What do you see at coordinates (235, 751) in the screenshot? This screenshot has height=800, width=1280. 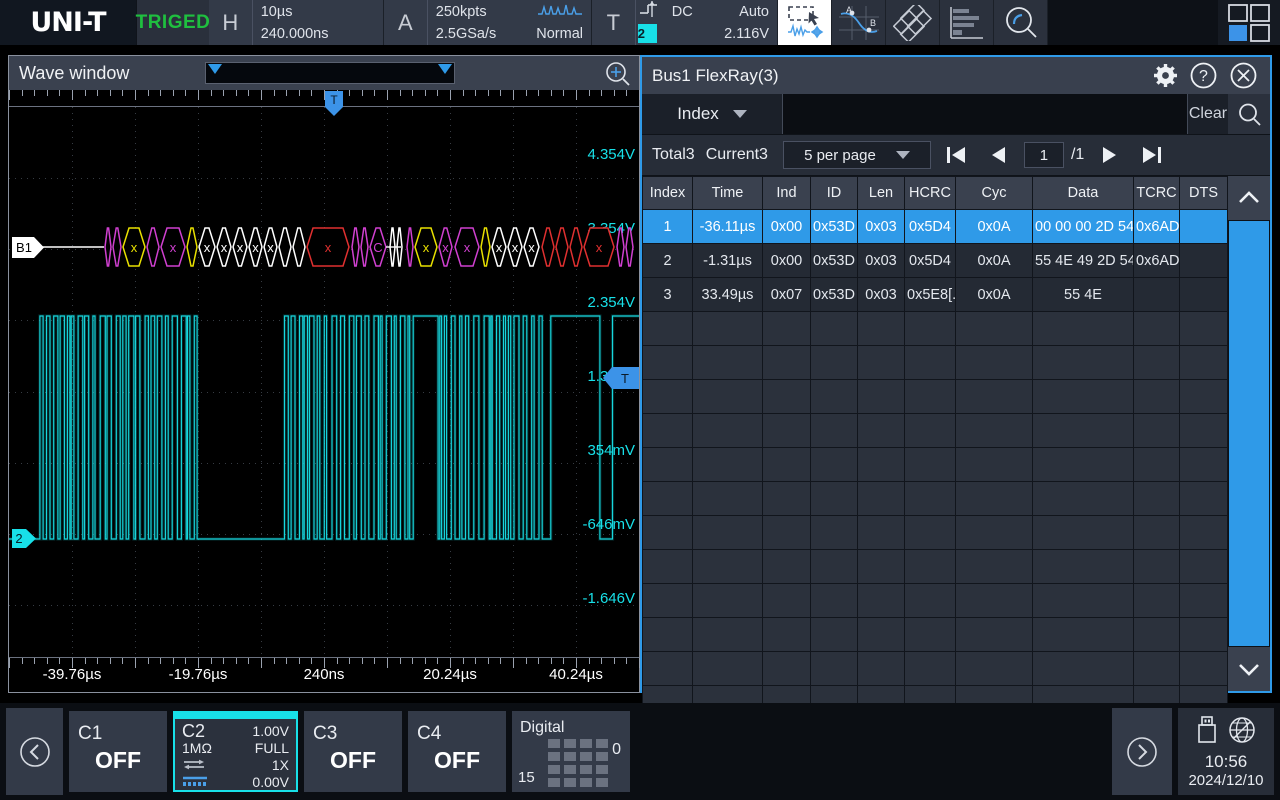 I see `channel-c2-button: C2 1.00V 1MΩ FULL 1X 0.00V` at bounding box center [235, 751].